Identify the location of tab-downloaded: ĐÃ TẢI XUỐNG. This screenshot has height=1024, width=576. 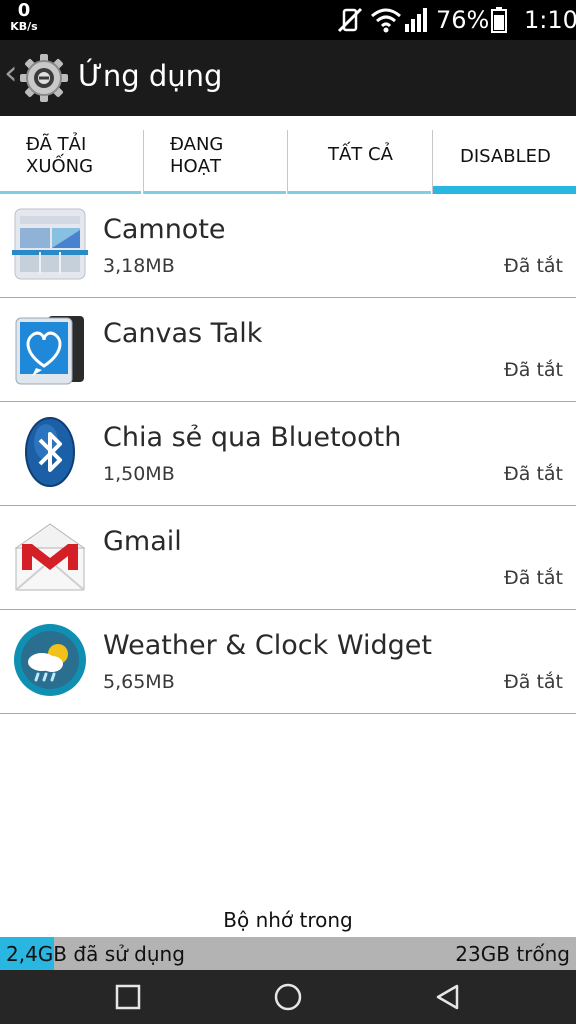
(71, 155).